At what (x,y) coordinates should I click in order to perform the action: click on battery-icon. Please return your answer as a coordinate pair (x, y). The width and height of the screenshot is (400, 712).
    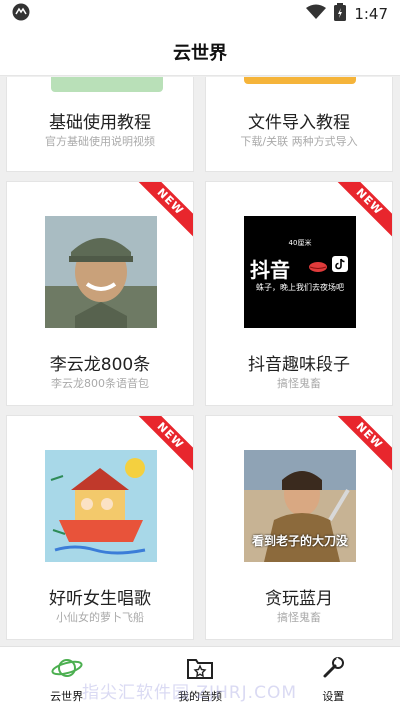
    Looking at the image, I should click on (340, 14).